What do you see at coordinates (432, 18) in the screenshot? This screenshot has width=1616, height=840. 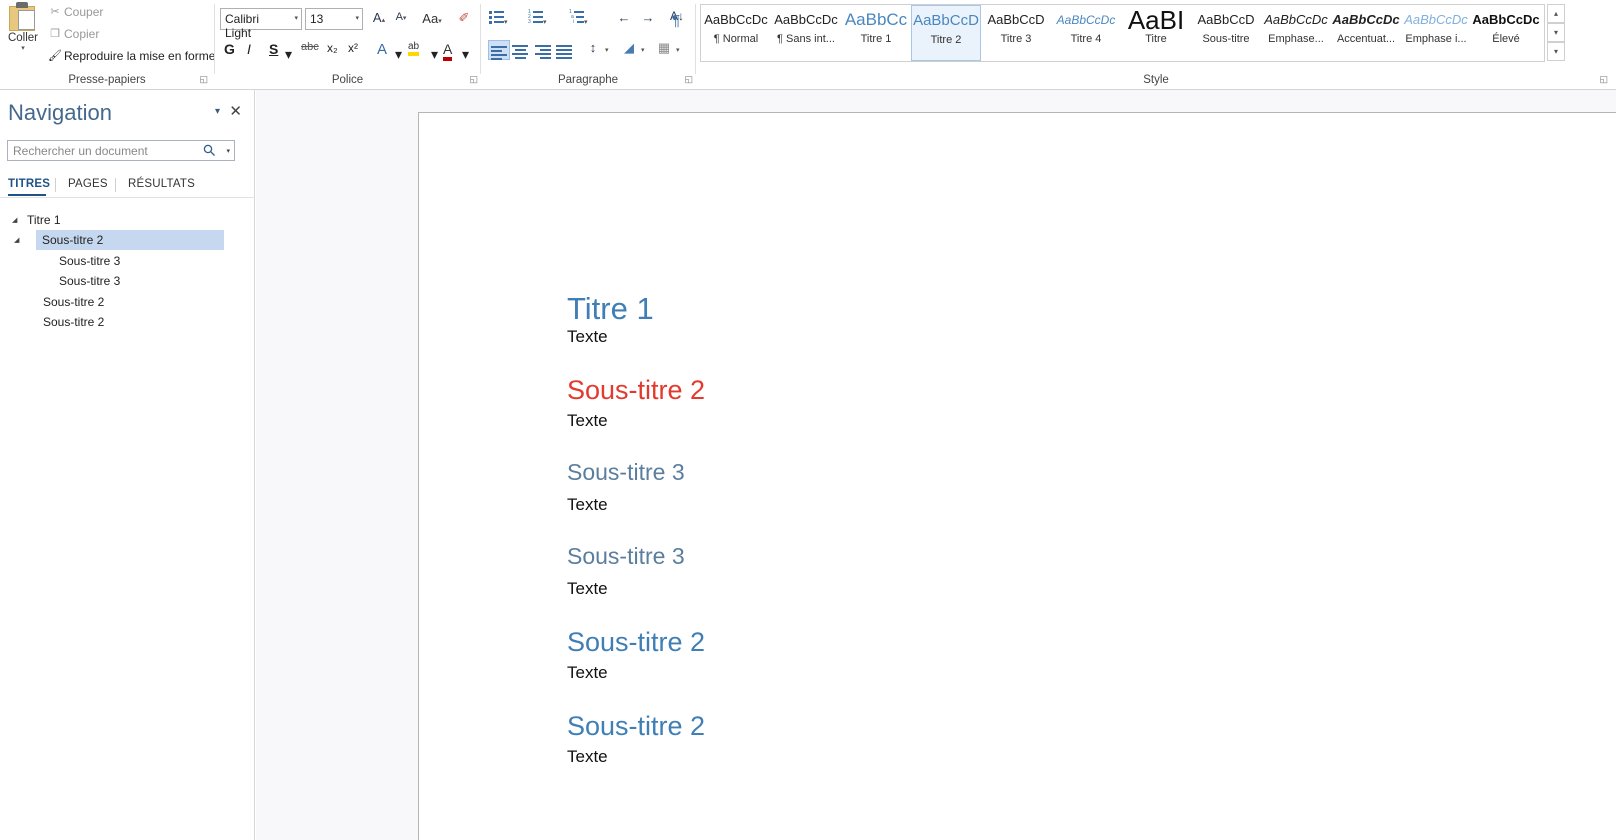 I see `change-case-button: Aa▾` at bounding box center [432, 18].